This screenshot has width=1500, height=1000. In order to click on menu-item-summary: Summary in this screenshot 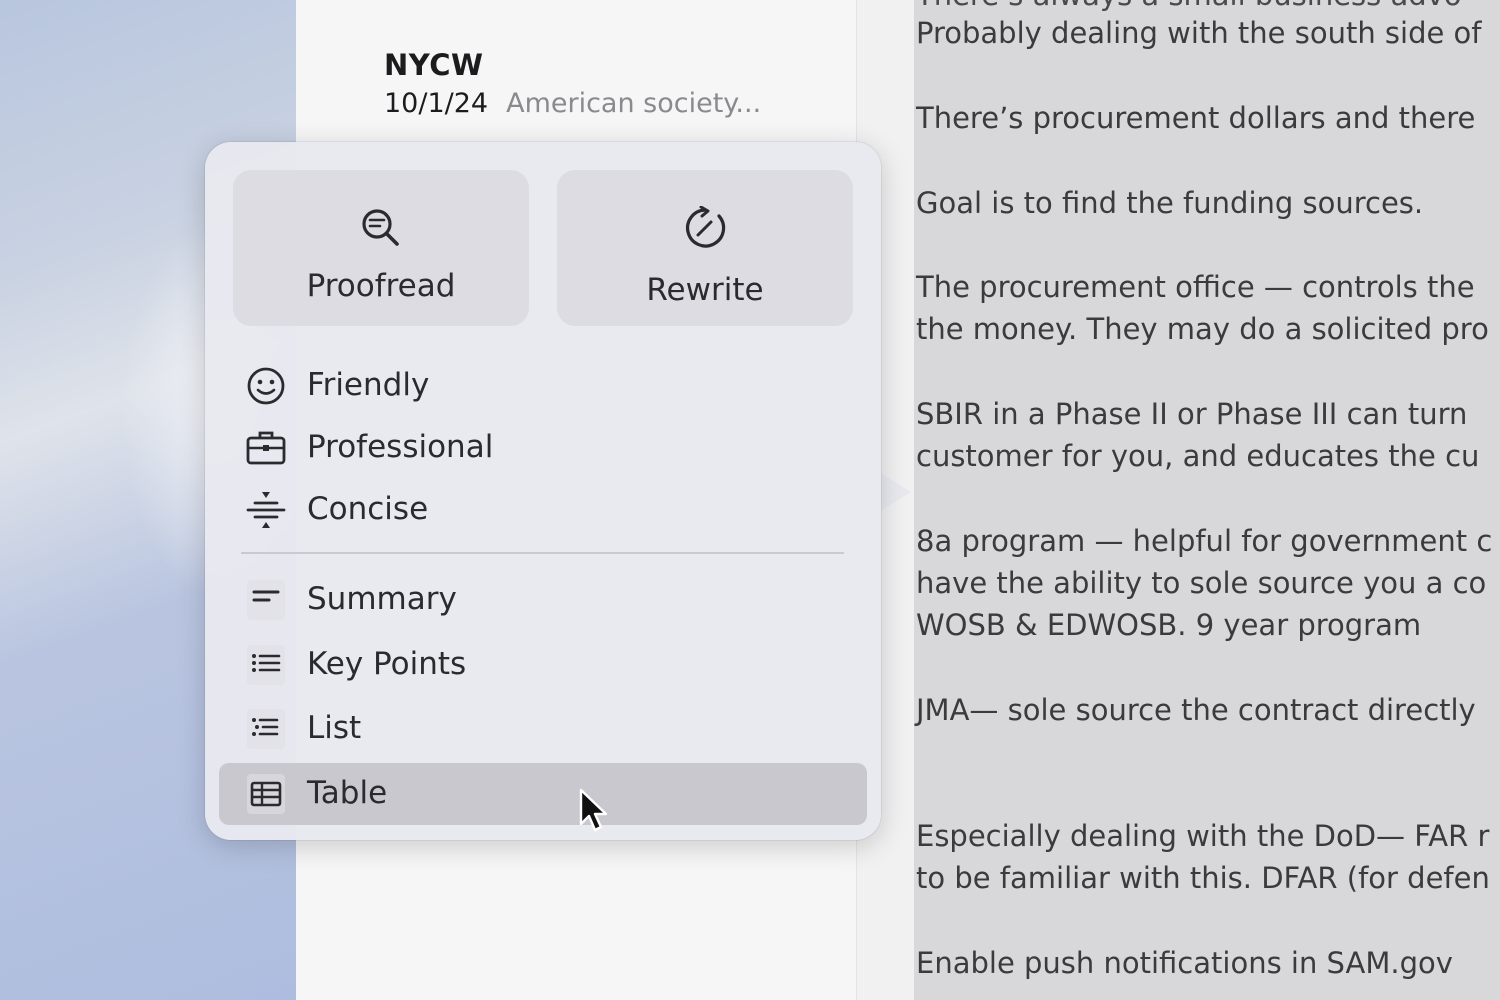, I will do `click(543, 600)`.